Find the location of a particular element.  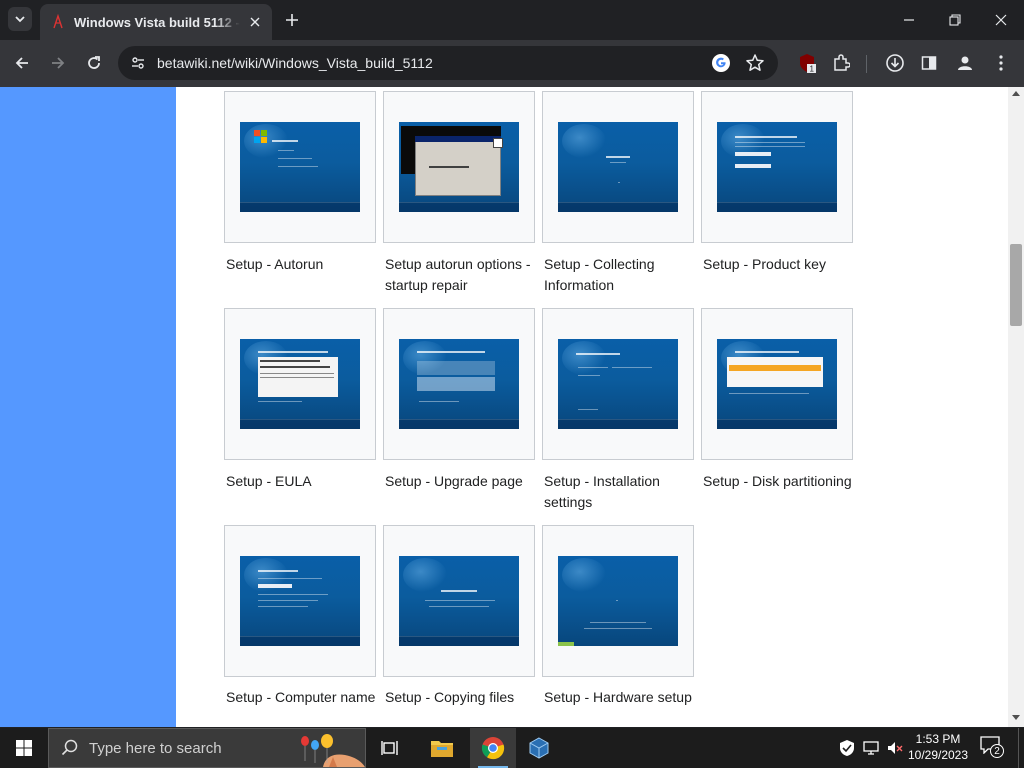

tab-search-icon is located at coordinates (20, 19).